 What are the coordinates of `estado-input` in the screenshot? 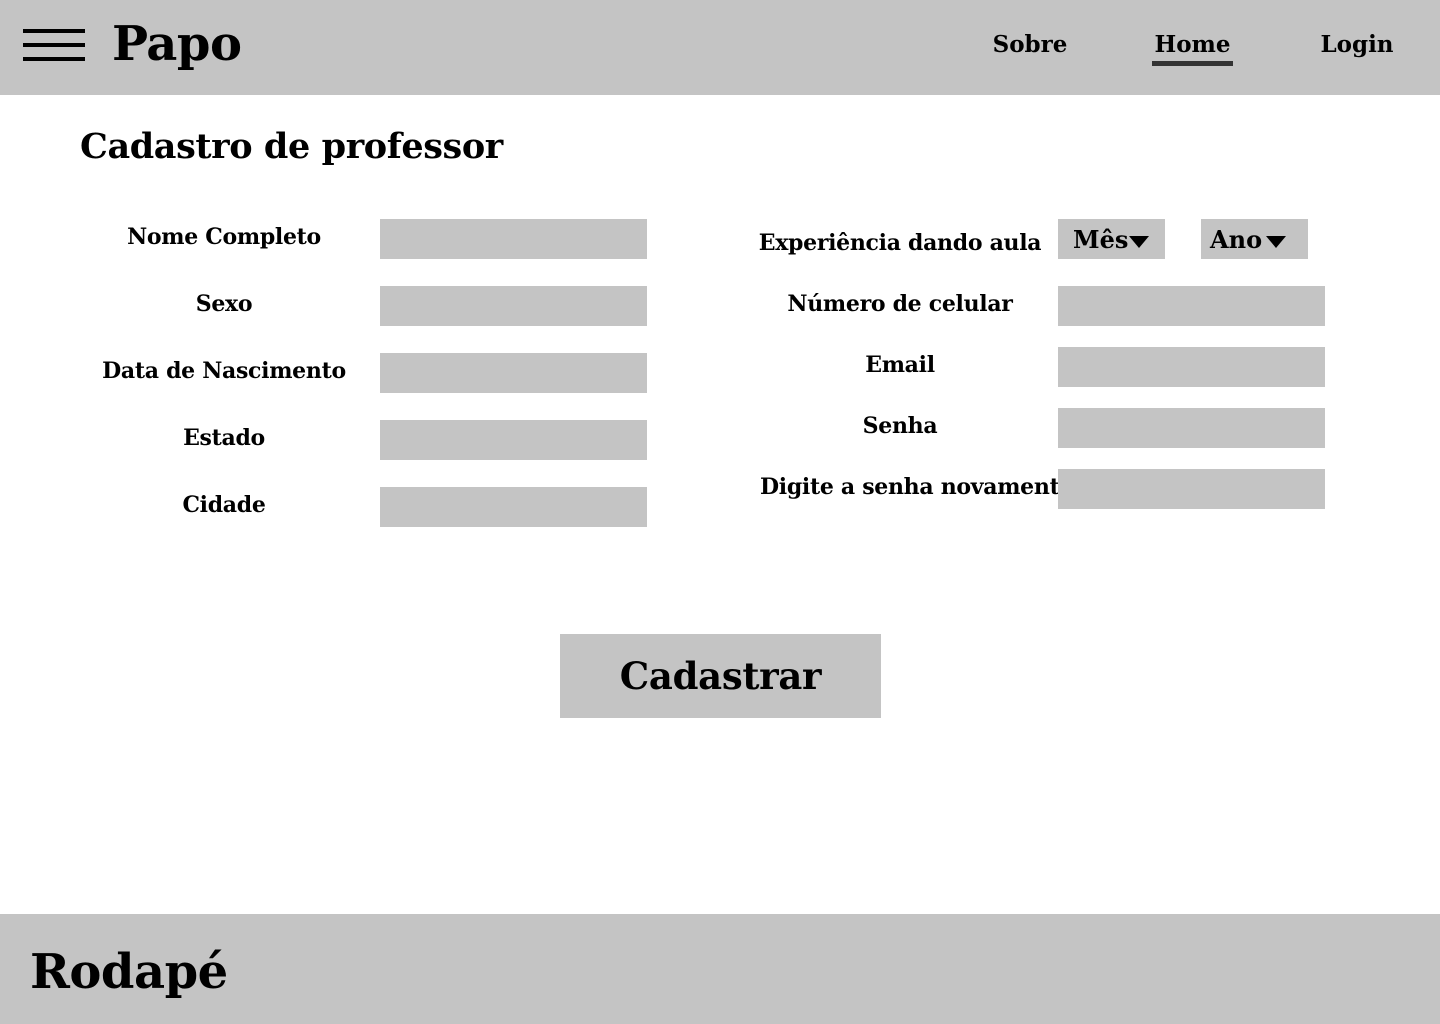 It's located at (513, 440).